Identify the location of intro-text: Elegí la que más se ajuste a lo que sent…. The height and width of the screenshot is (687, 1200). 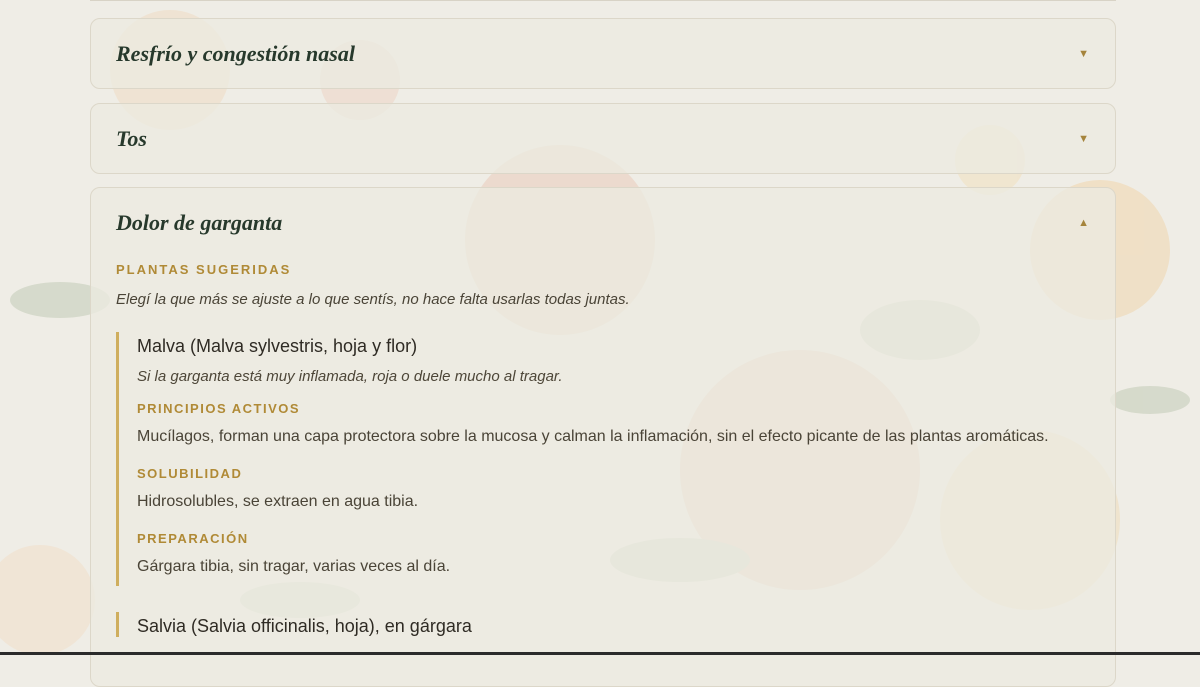
(373, 299).